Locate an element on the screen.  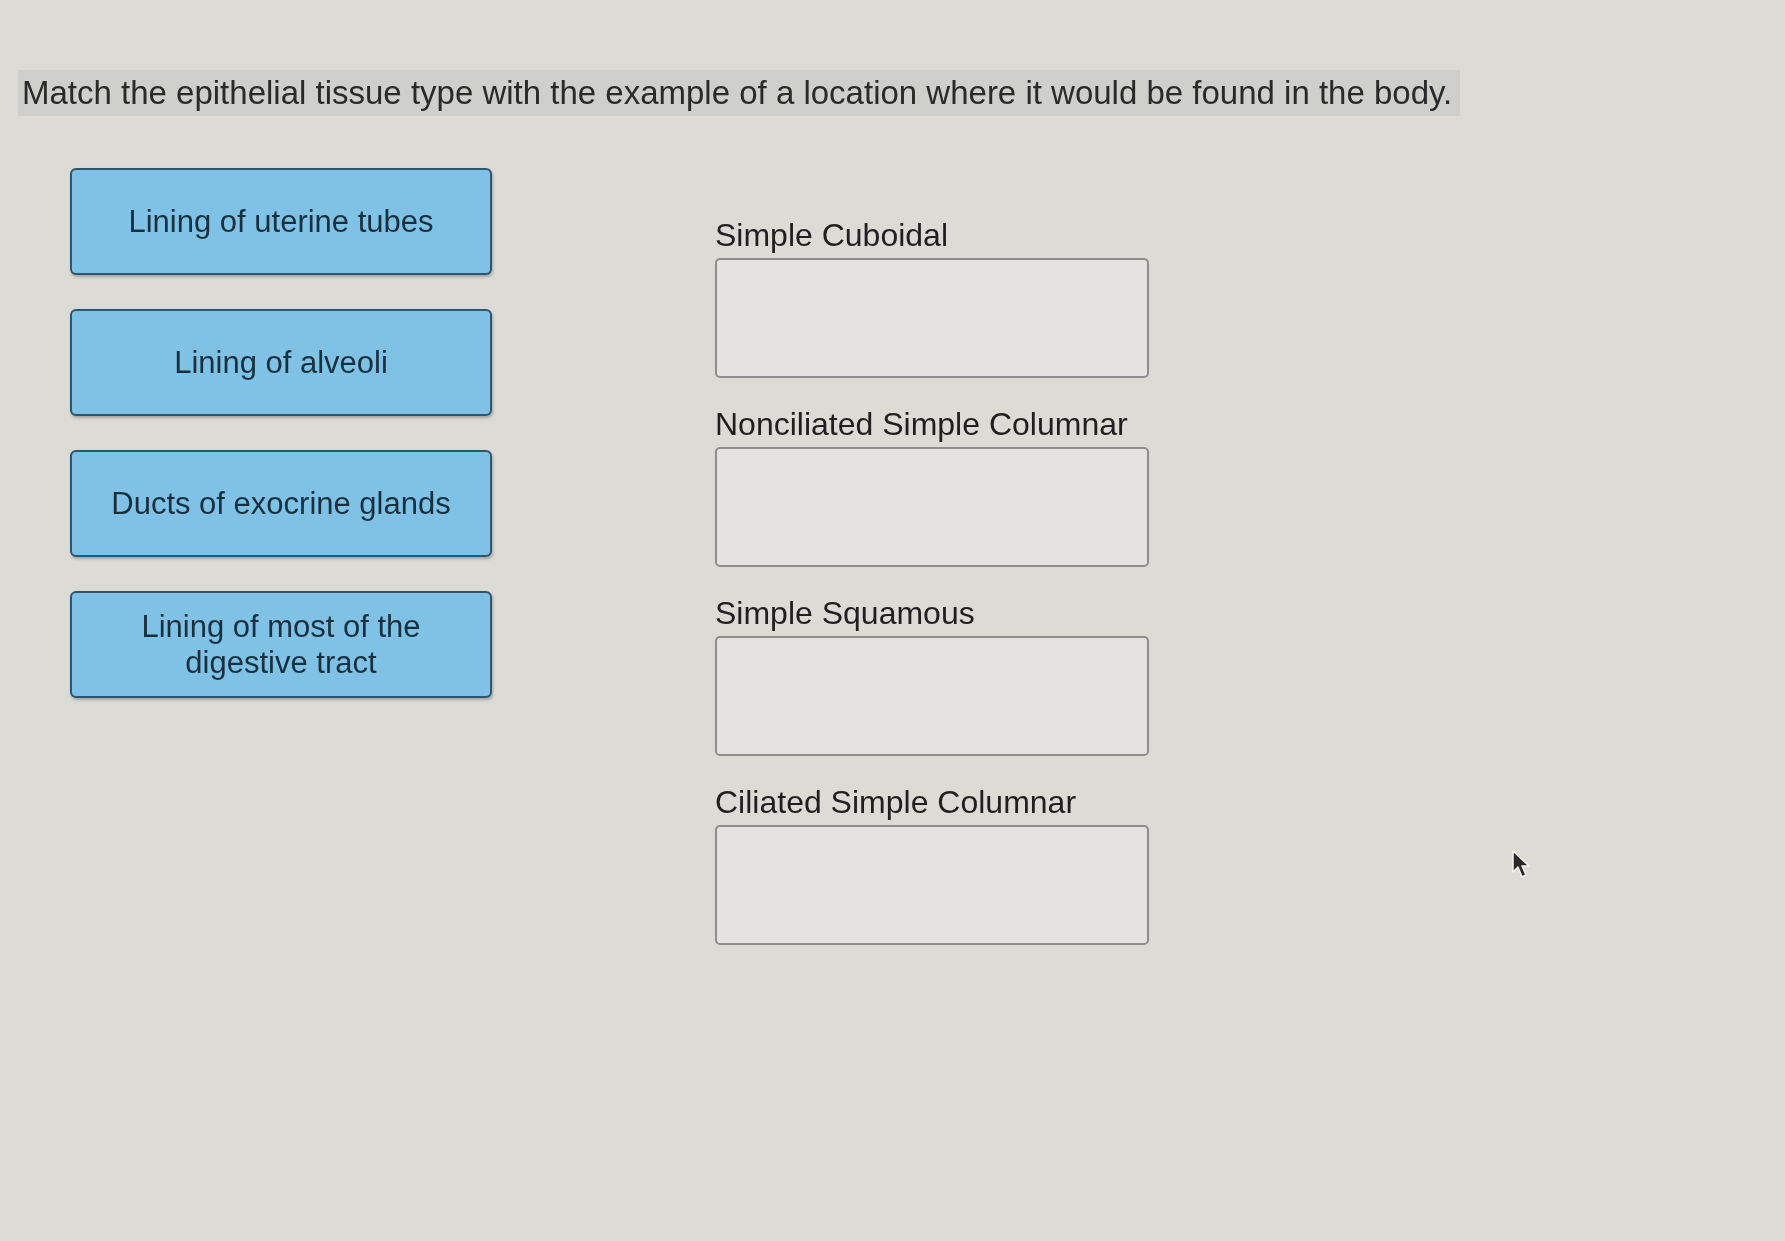
draggable-choice-card: Lining of most of the digestive tract is located at coordinates (281, 644).